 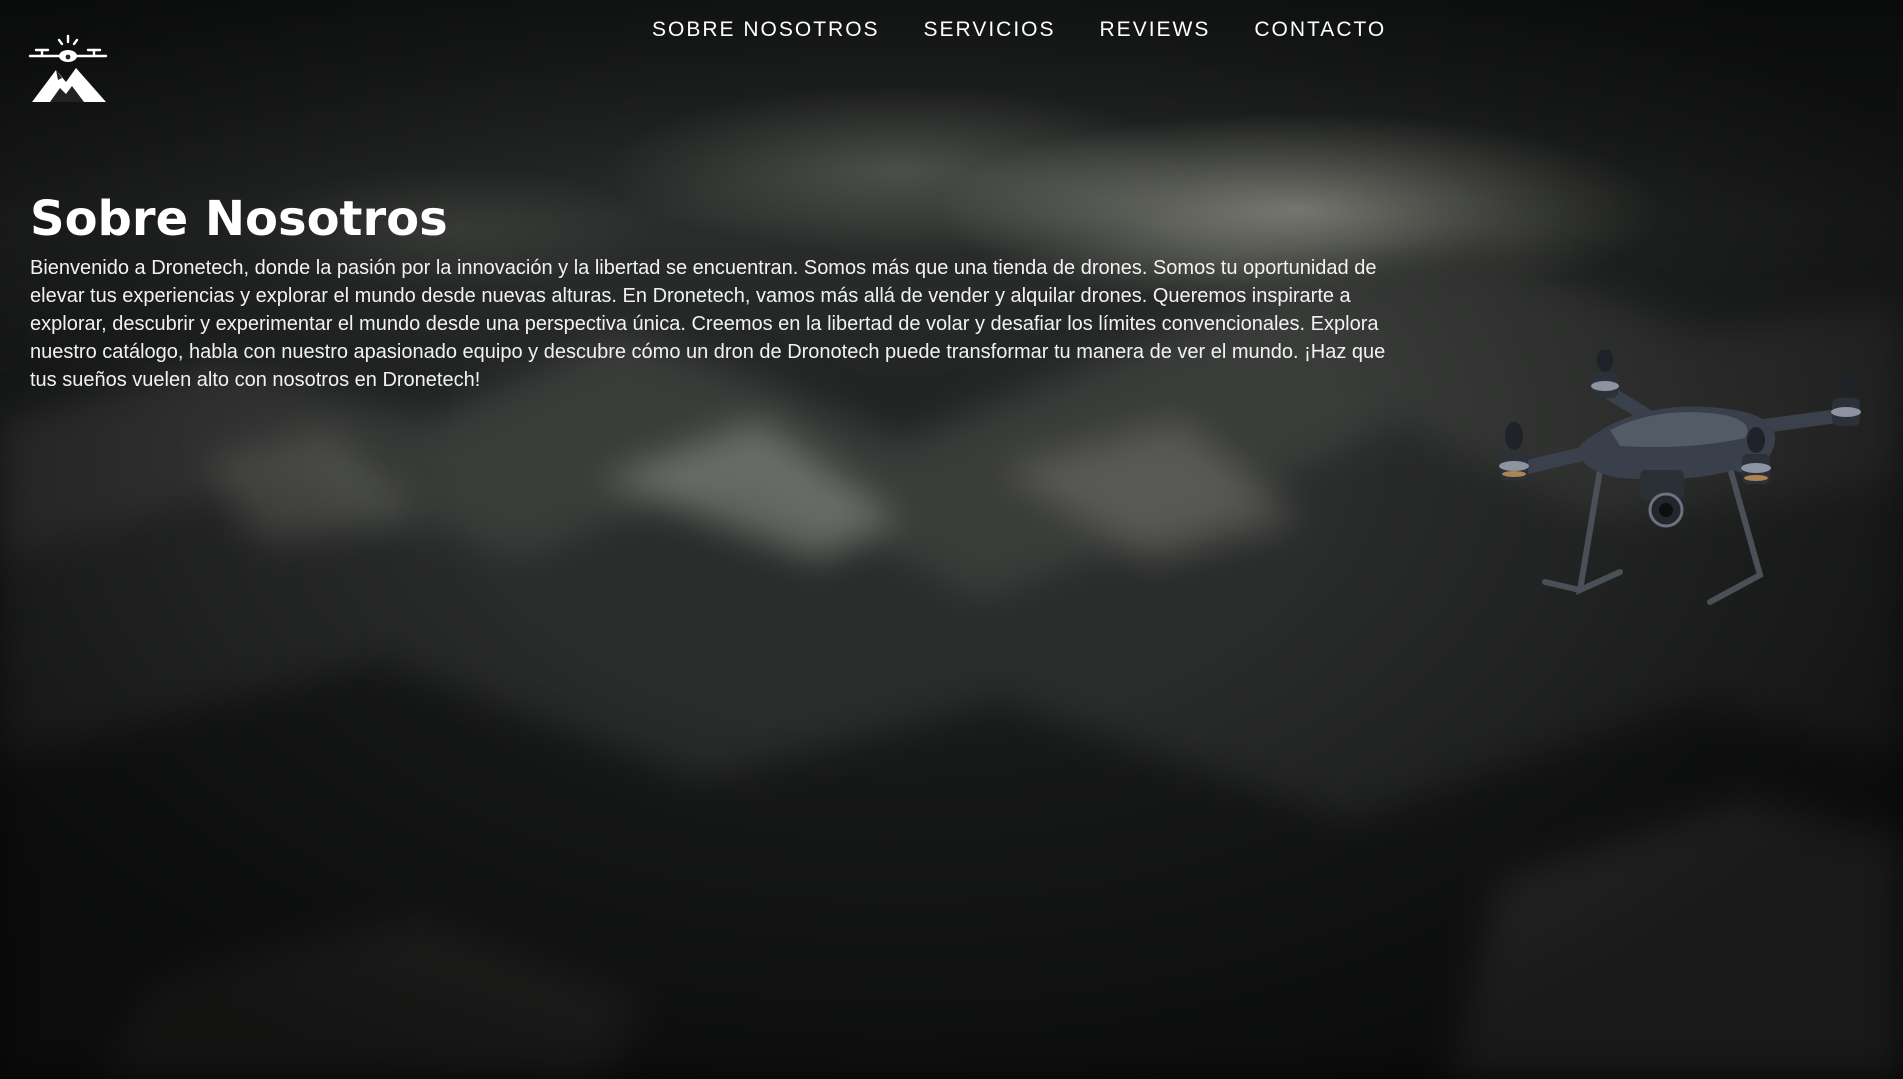 What do you see at coordinates (766, 30) in the screenshot?
I see `nav-item-sobre-nosotros: SOBRE NOSOTROS` at bounding box center [766, 30].